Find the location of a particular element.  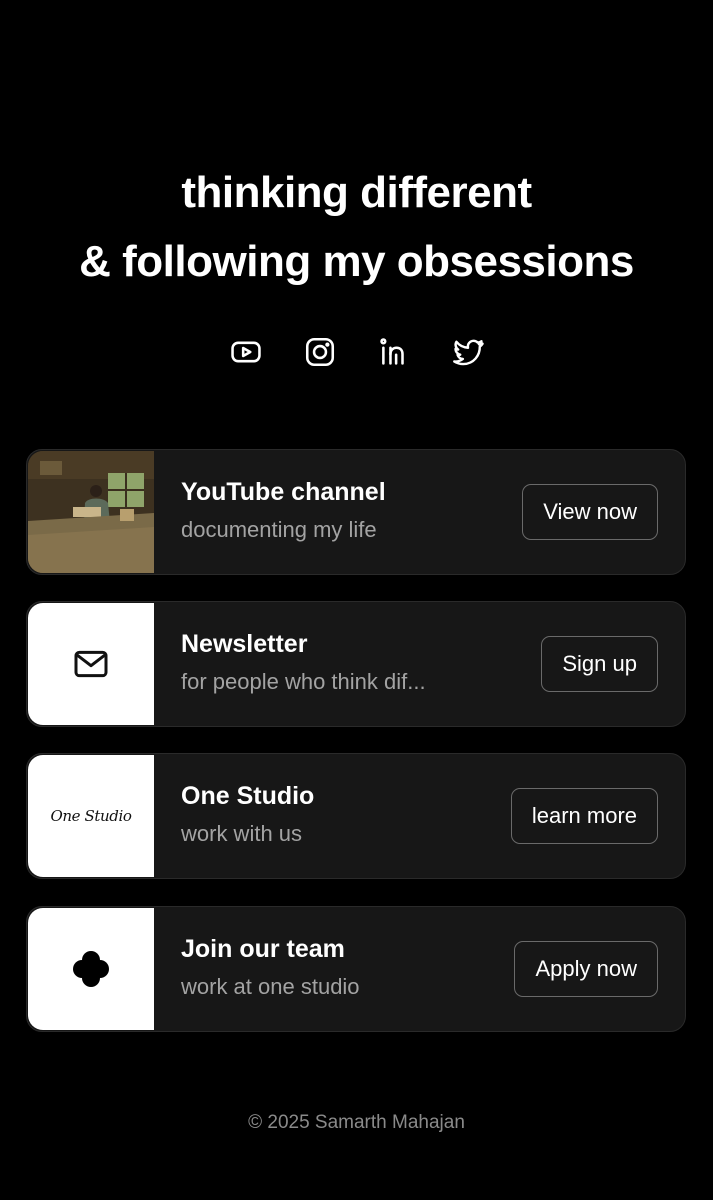

view-now-button: View now is located at coordinates (590, 512).